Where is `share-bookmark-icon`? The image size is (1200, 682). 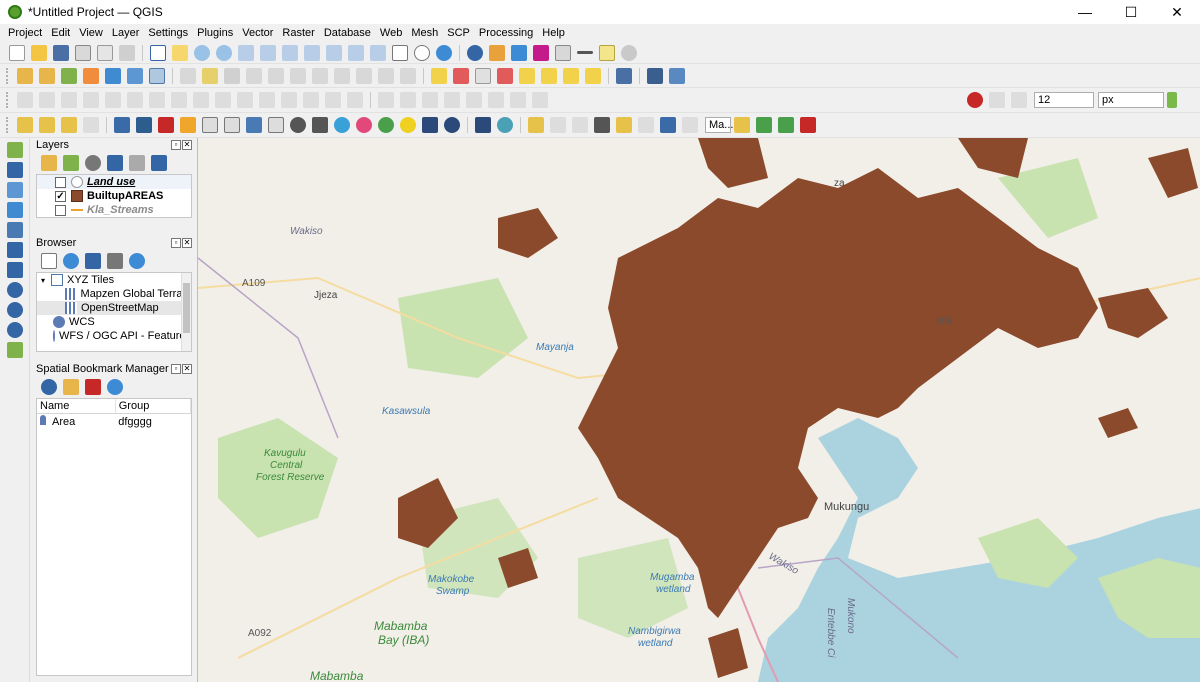
share-bookmark-icon is located at coordinates (115, 387).